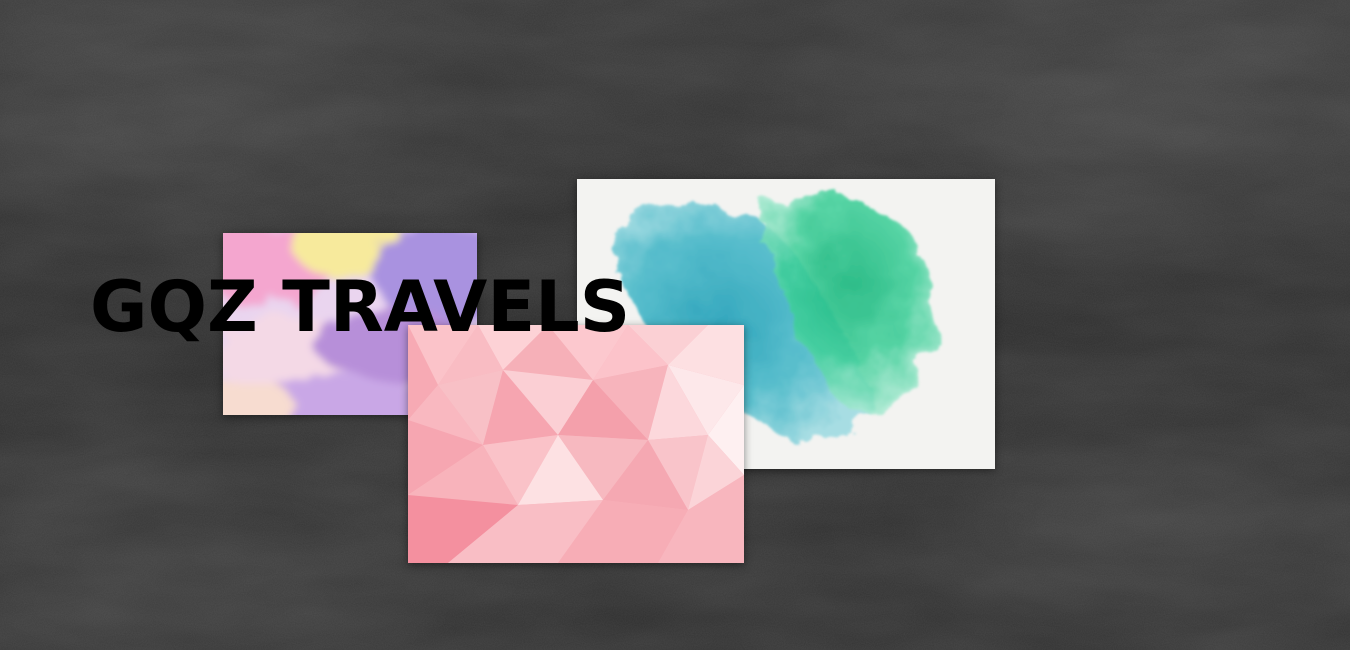 Image resolution: width=1350 pixels, height=650 pixels. What do you see at coordinates (576, 444) in the screenshot?
I see `low-poly-pink-image` at bounding box center [576, 444].